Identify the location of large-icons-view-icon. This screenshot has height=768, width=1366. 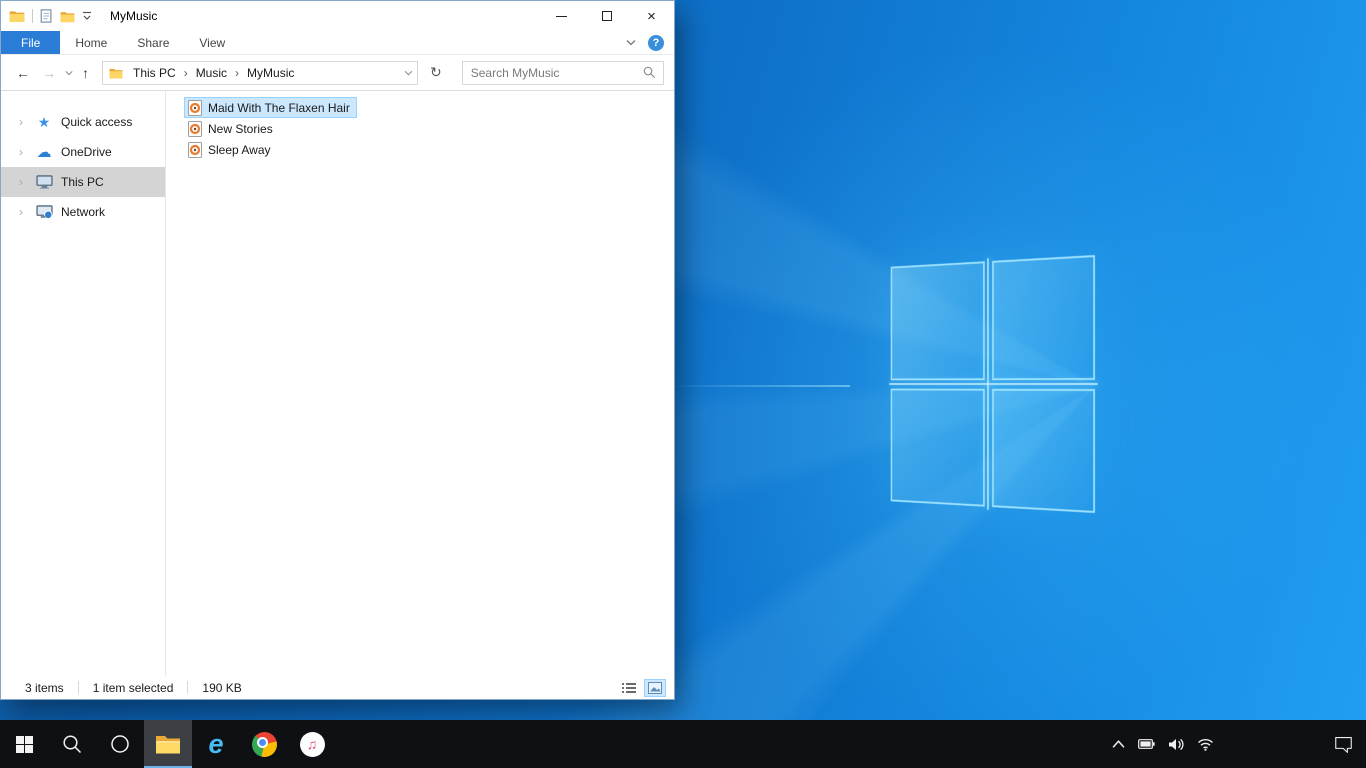
(655, 687).